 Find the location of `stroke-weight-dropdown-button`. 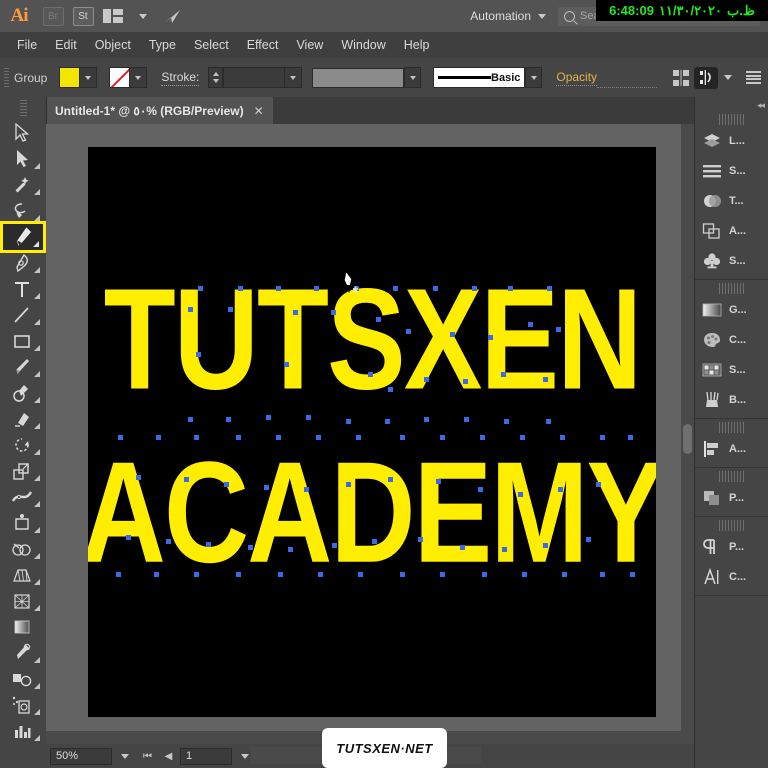

stroke-weight-dropdown-button is located at coordinates (294, 77).